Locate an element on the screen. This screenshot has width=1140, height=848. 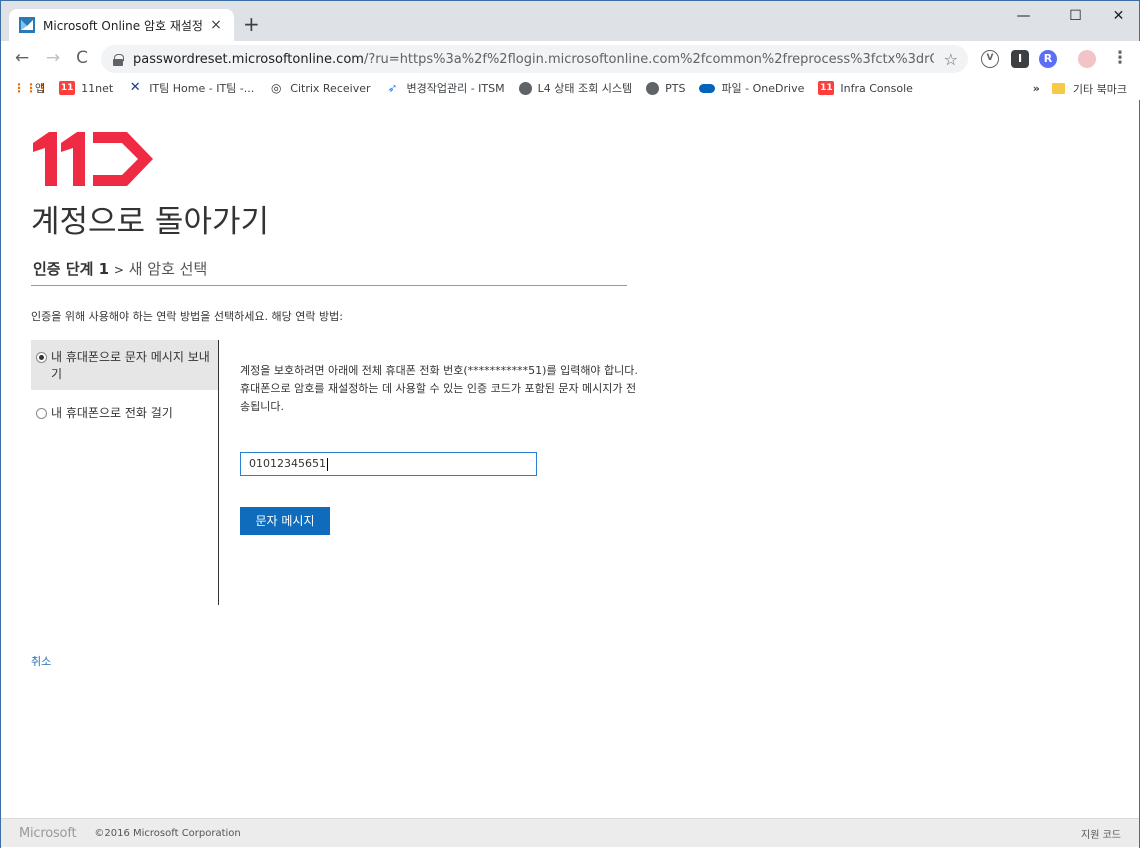
close-window-icon: ✕ is located at coordinates (1118, 16).